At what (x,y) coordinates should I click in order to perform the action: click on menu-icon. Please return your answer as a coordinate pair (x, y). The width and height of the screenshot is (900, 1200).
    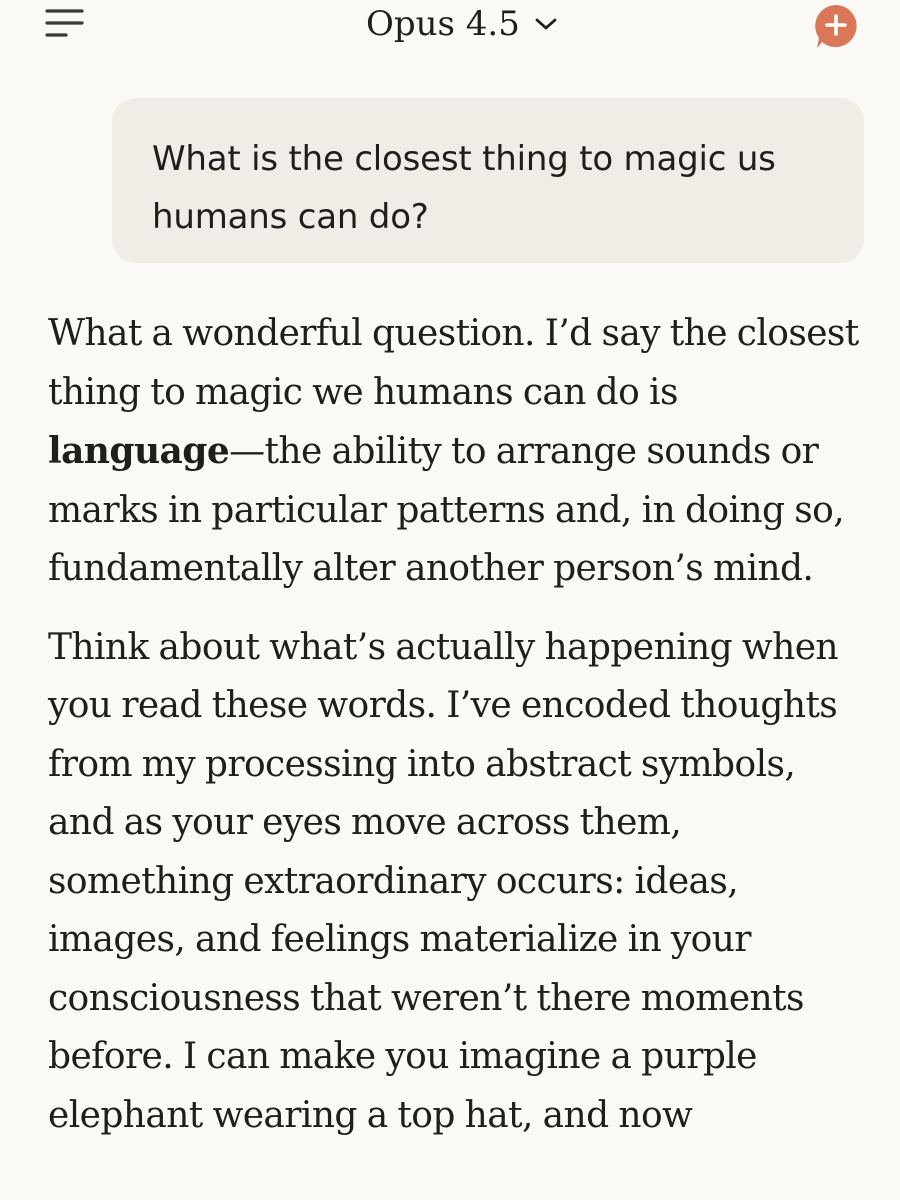
    Looking at the image, I should click on (64, 23).